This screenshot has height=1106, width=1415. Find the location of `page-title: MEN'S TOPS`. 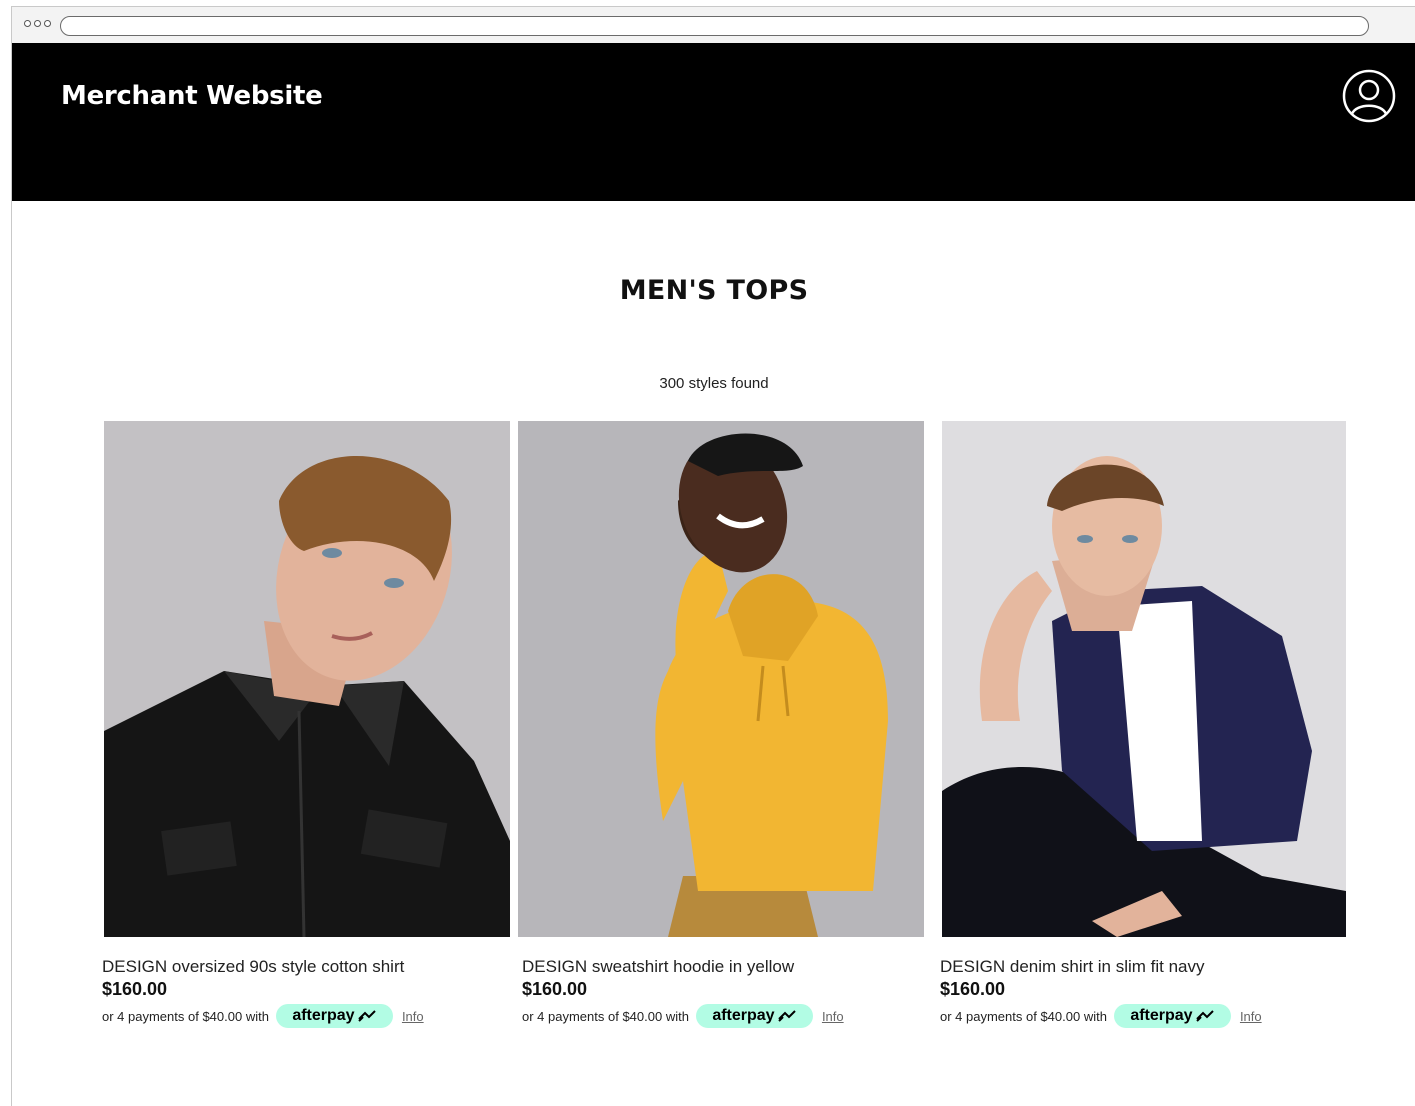

page-title: MEN'S TOPS is located at coordinates (714, 290).